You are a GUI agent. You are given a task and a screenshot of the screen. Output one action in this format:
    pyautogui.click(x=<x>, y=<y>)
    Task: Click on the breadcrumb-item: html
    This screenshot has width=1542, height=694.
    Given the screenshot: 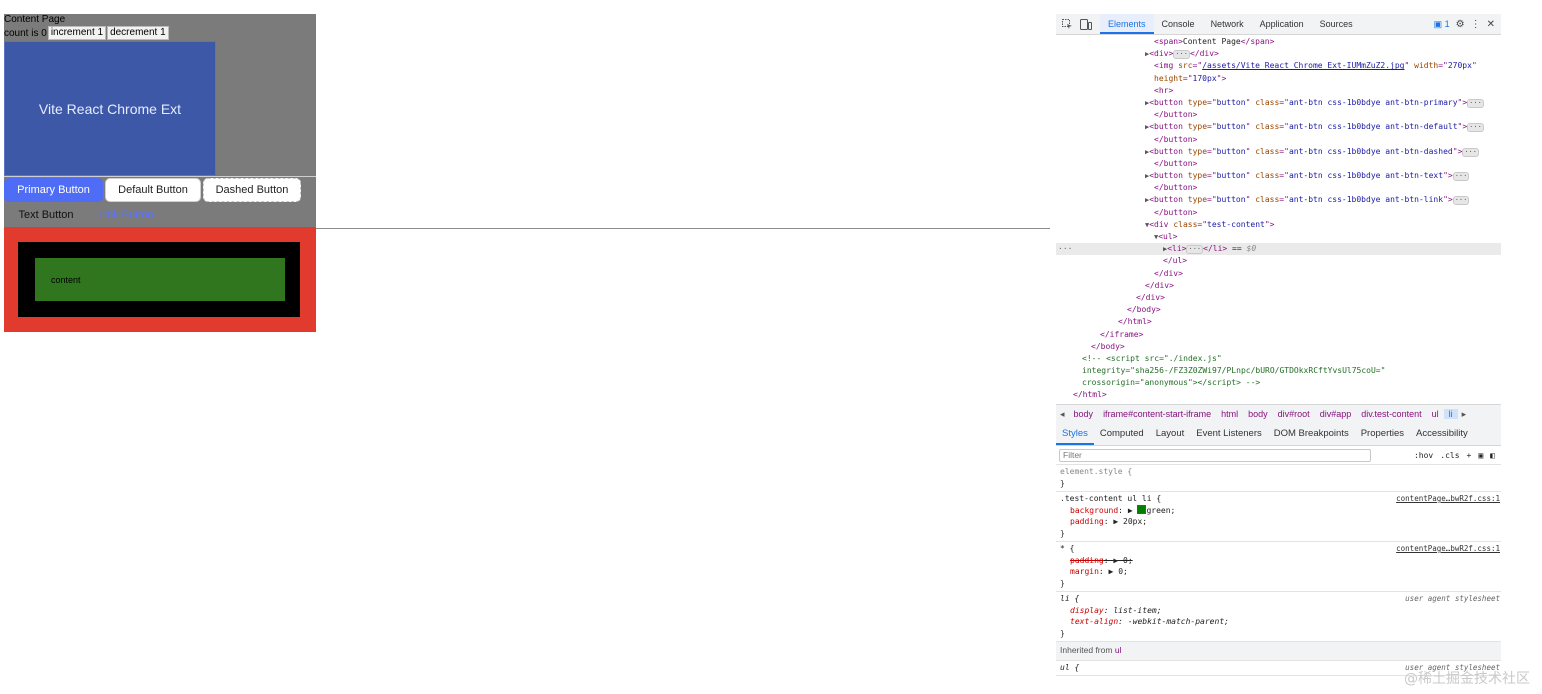 What is the action you would take?
    pyautogui.click(x=1229, y=414)
    